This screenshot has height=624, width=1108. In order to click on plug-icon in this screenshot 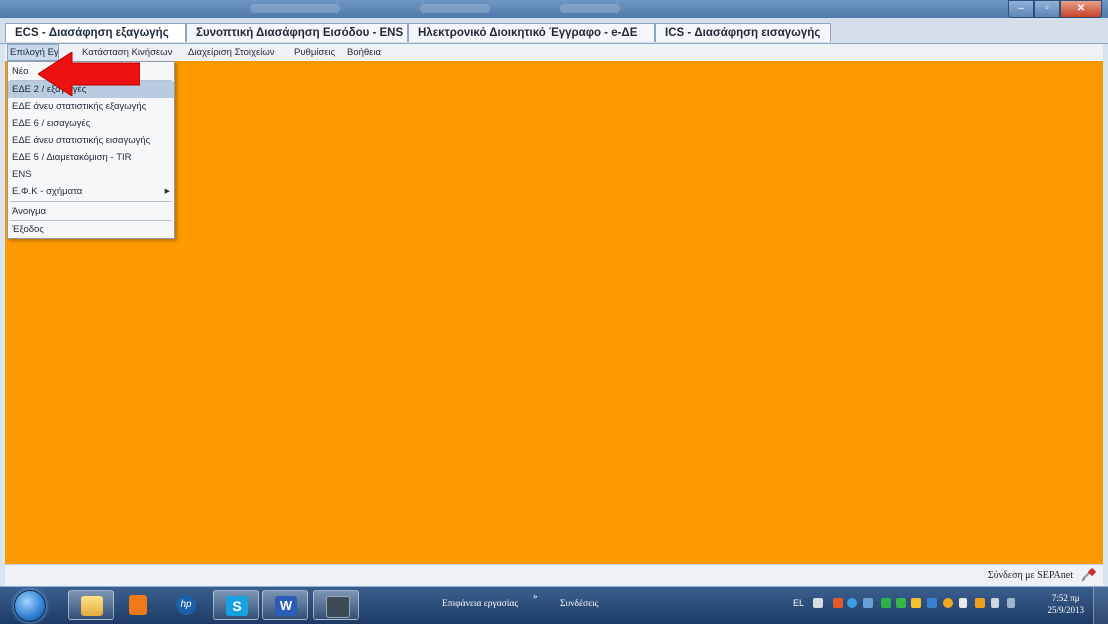, I will do `click(1088, 575)`.